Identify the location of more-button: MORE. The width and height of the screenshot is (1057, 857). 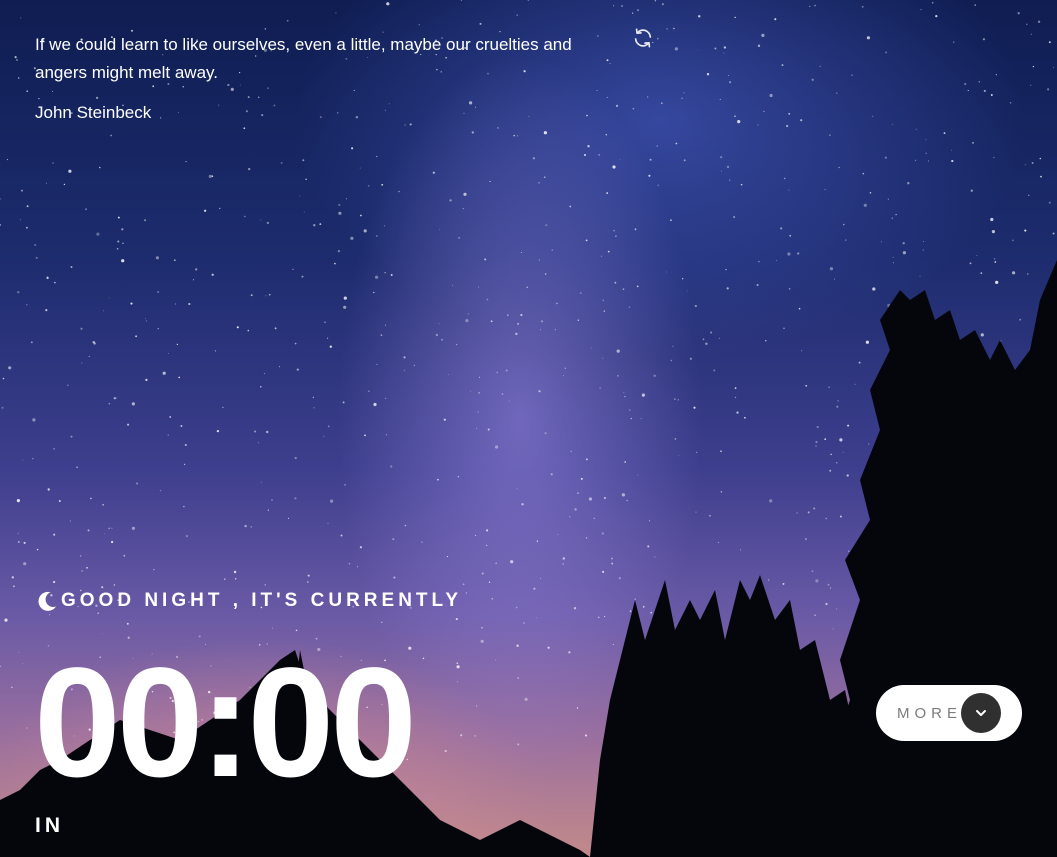
(949, 713).